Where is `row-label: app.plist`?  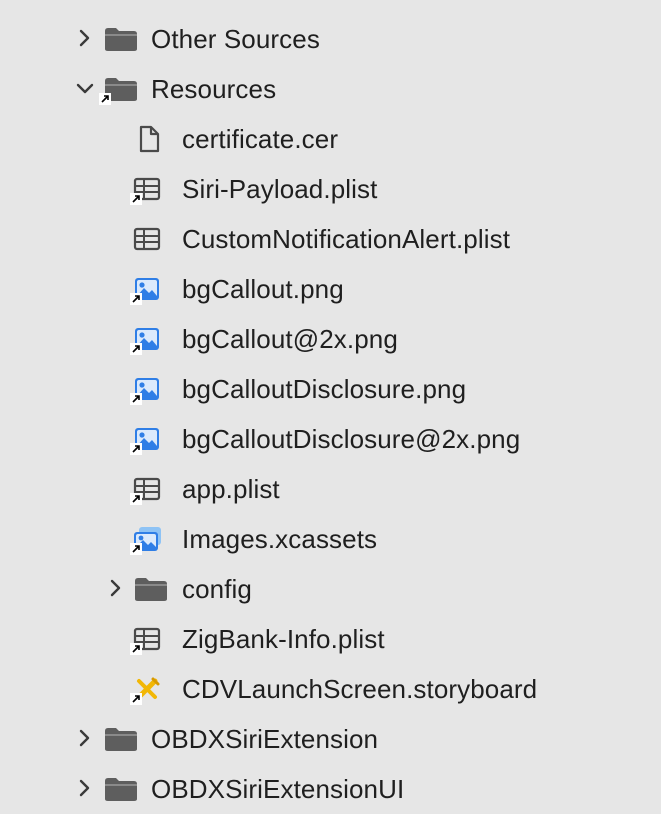 row-label: app.plist is located at coordinates (231, 489).